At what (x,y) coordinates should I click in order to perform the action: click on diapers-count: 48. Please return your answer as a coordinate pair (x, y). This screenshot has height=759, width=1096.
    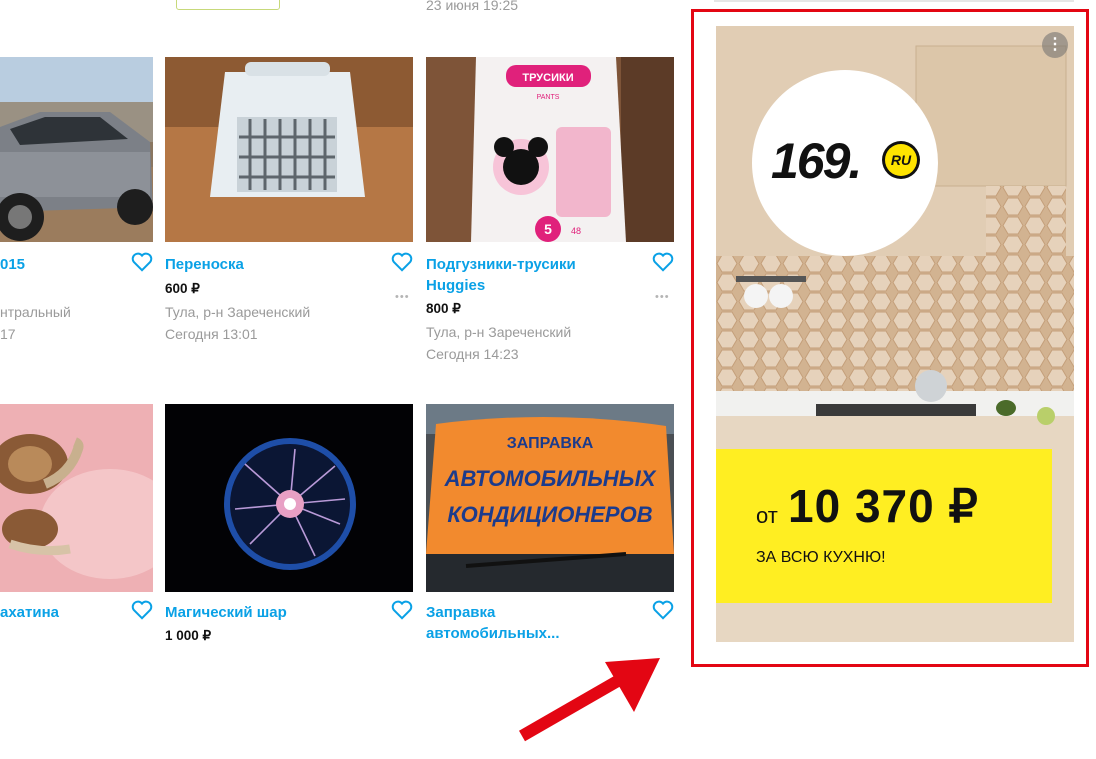
    Looking at the image, I should click on (576, 231).